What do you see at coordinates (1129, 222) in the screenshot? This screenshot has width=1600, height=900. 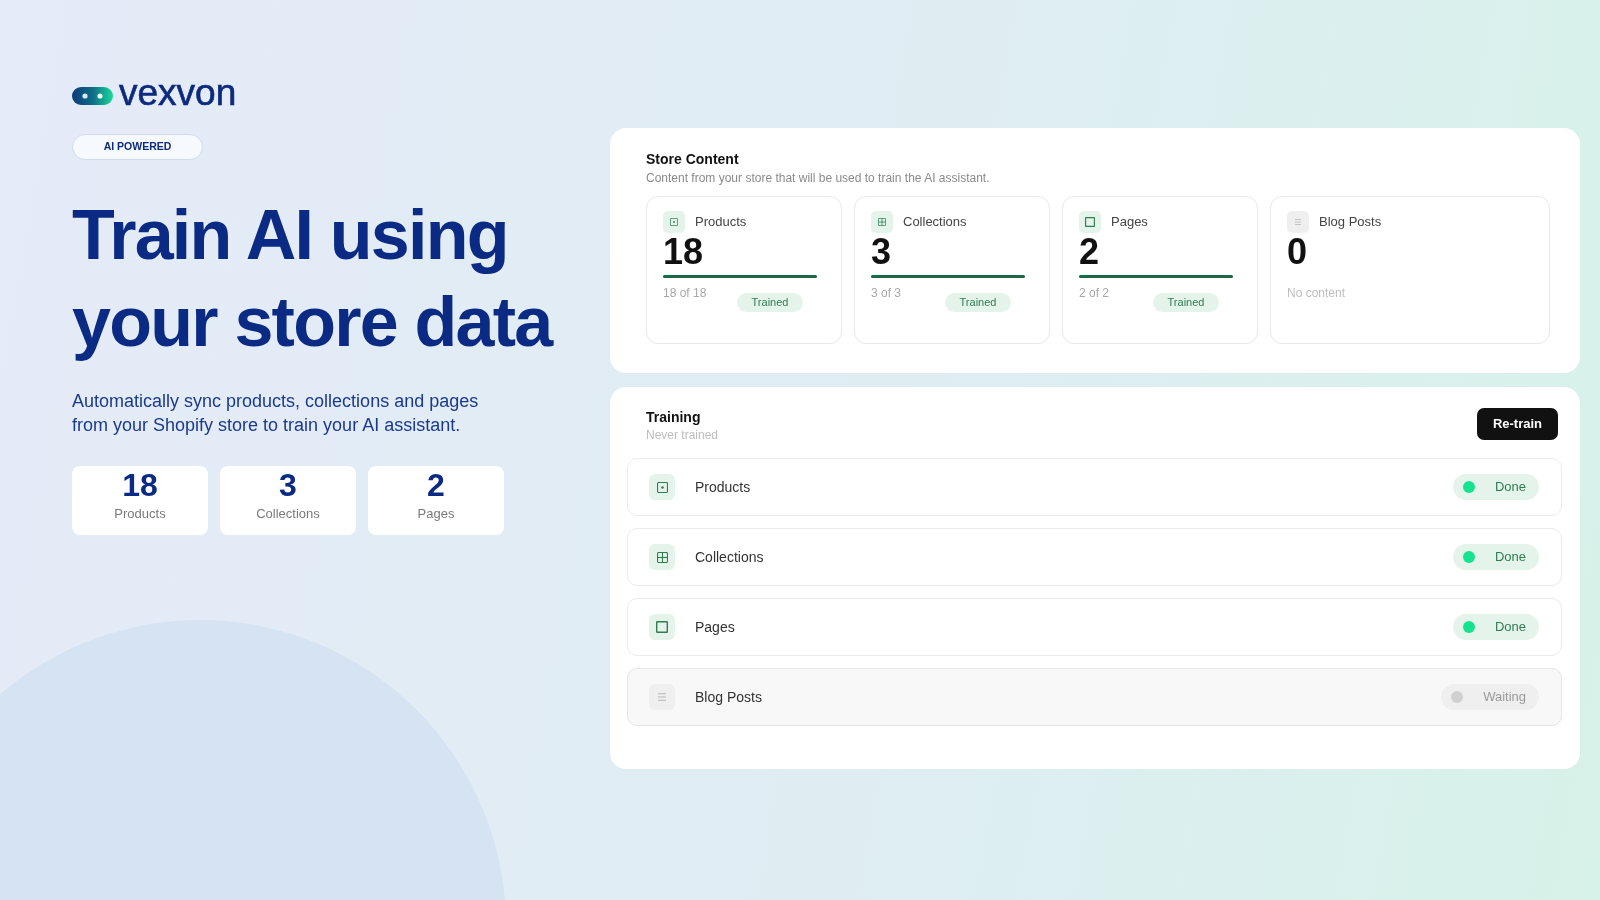 I see `content-label: Pages` at bounding box center [1129, 222].